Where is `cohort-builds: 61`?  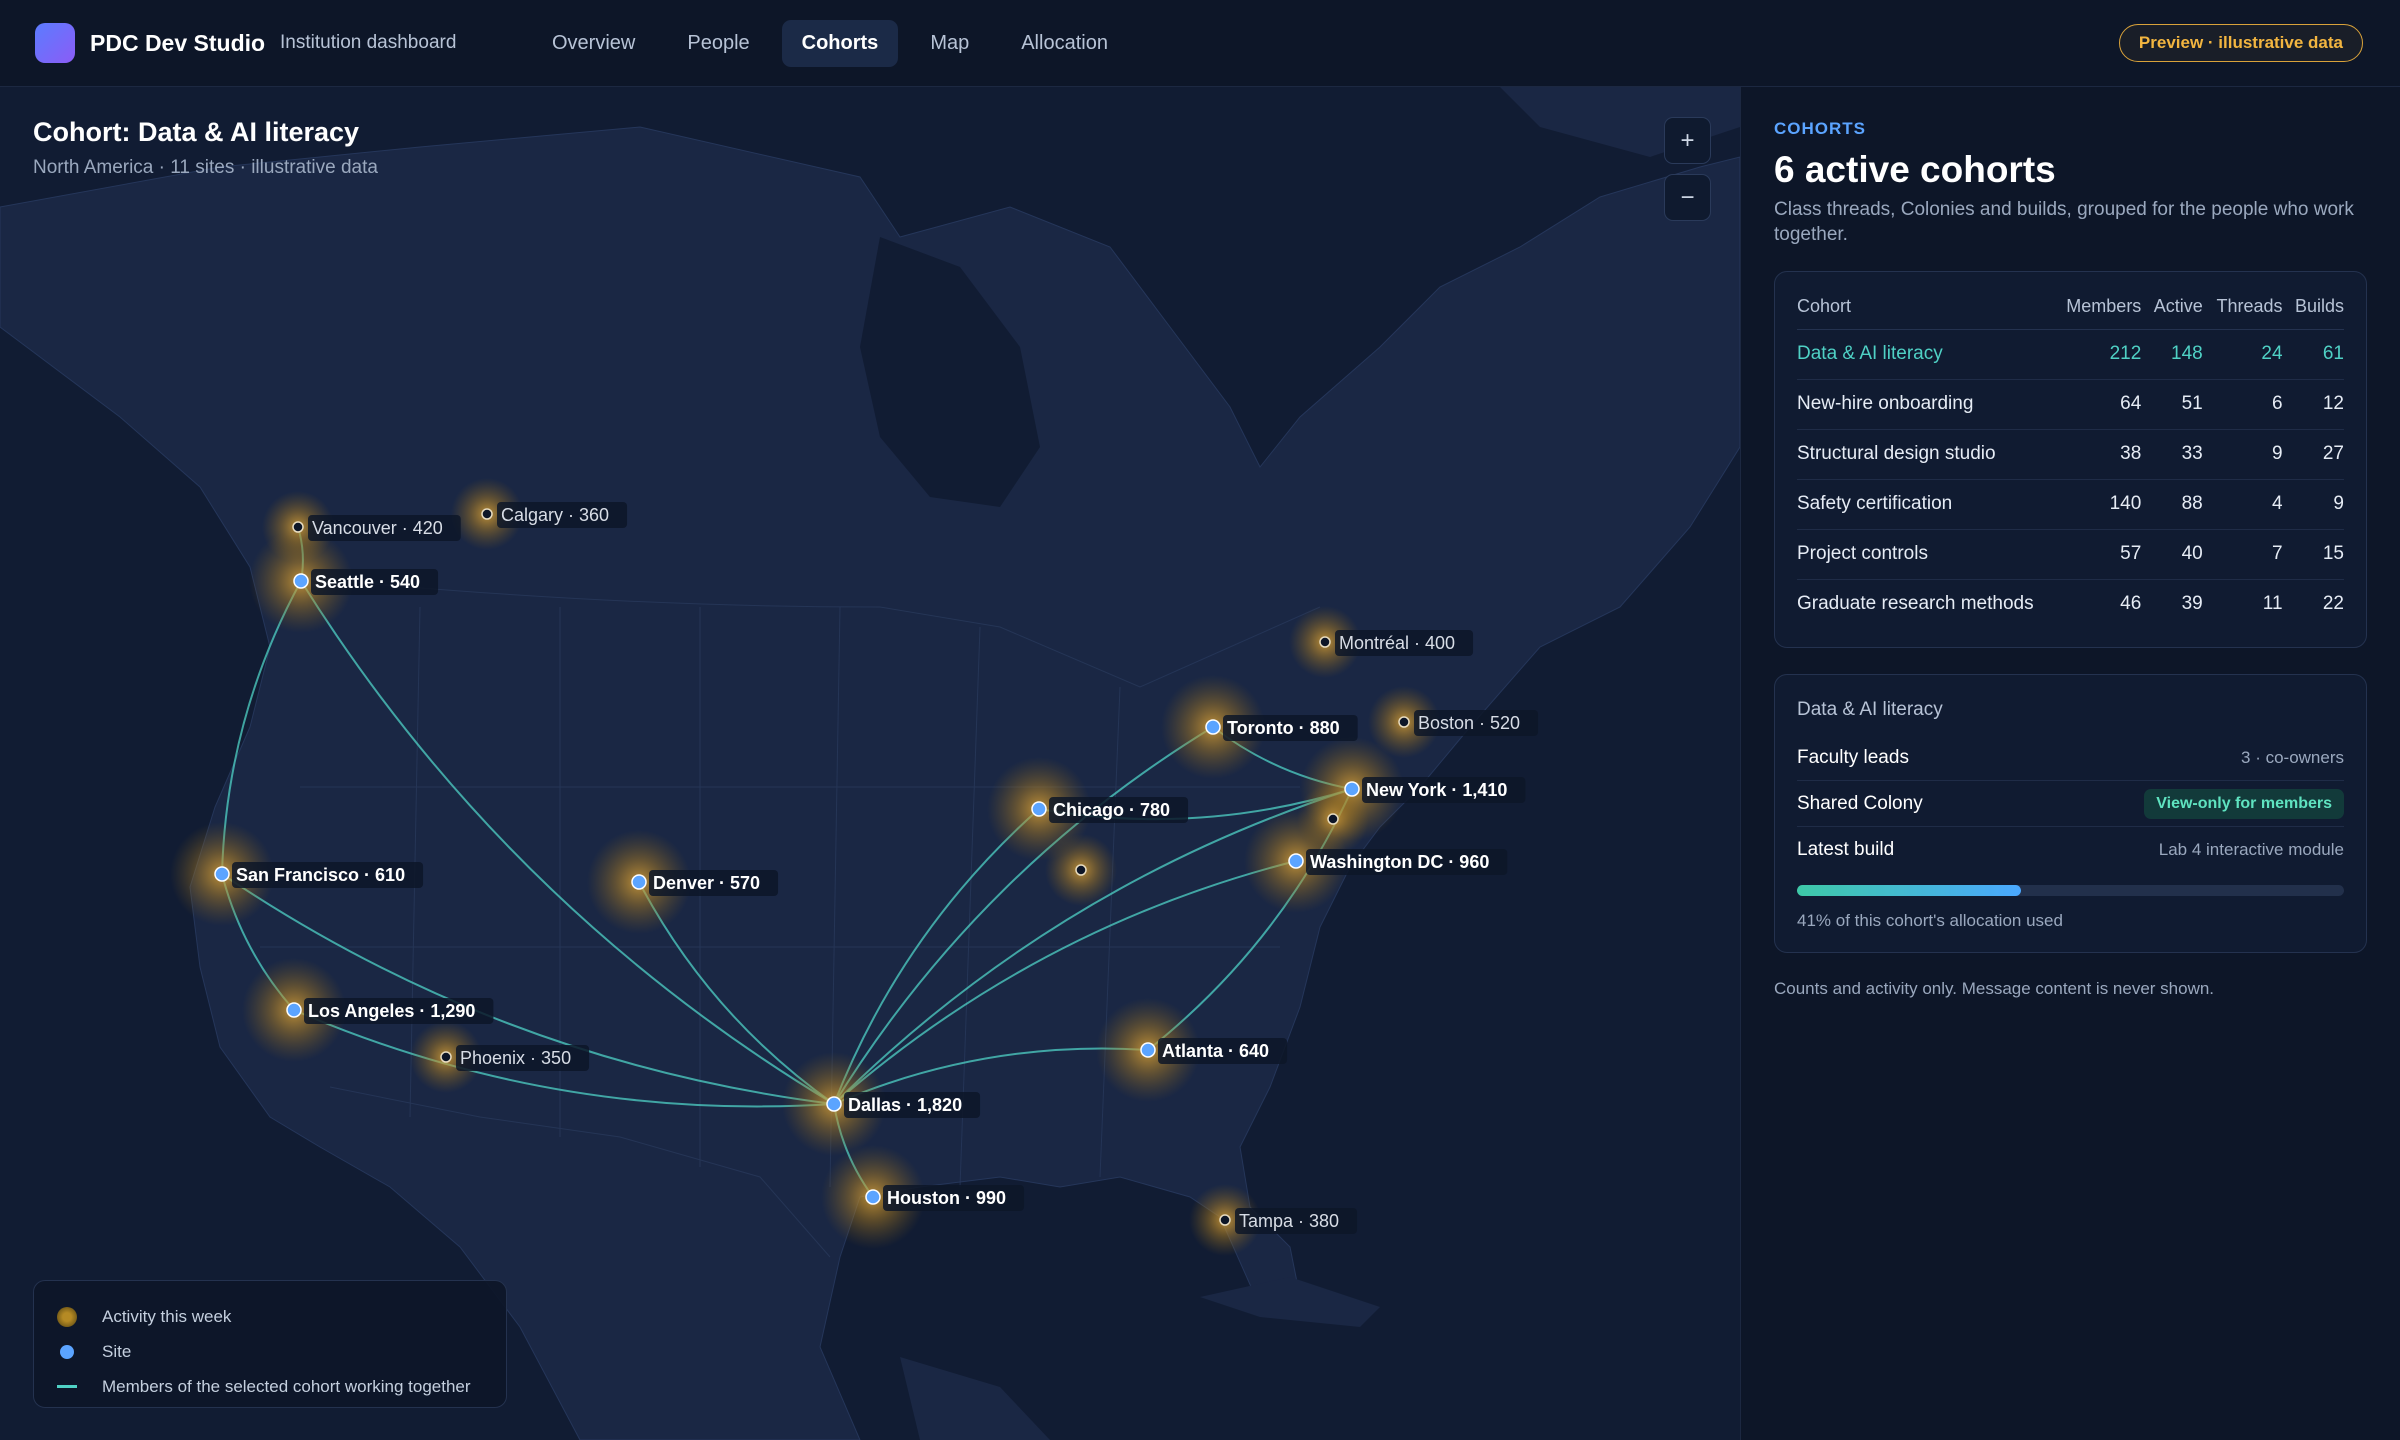
cohort-builds: 61 is located at coordinates (2313, 354).